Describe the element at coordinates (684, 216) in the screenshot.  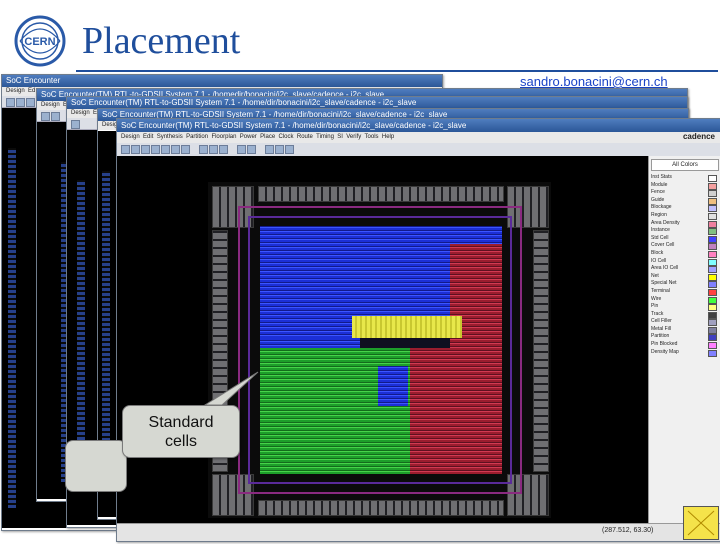
I see `layer-row: Region` at that location.